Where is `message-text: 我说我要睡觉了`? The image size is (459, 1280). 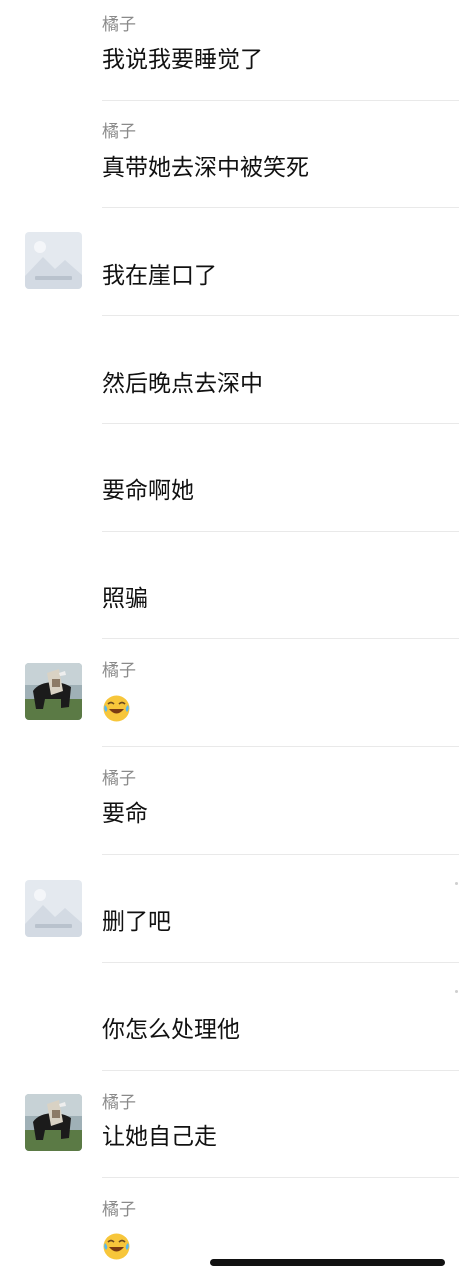
message-text: 我说我要睡觉了 is located at coordinates (182, 60).